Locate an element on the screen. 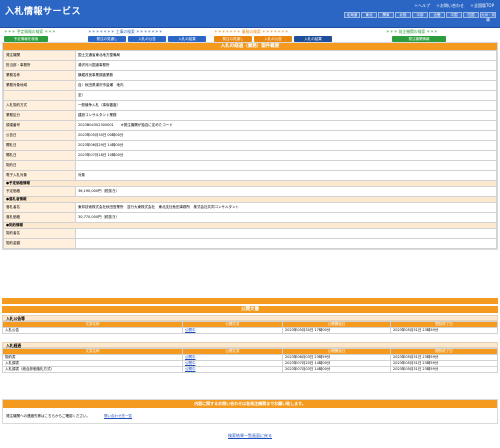 This screenshot has width=500, height=448. nav-group-agency: ＊＊＊ 発注機関の検索 ＊＊＊ 発注機関情報 is located at coordinates (416, 35).